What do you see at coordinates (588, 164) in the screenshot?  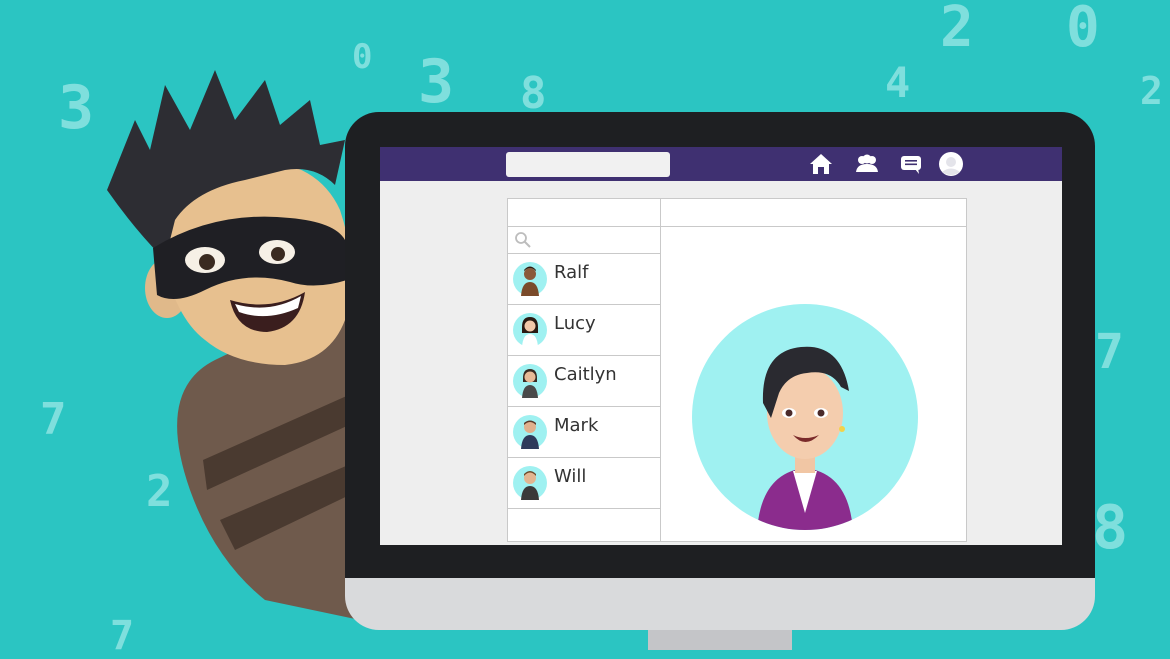 I see `top-search-input` at bounding box center [588, 164].